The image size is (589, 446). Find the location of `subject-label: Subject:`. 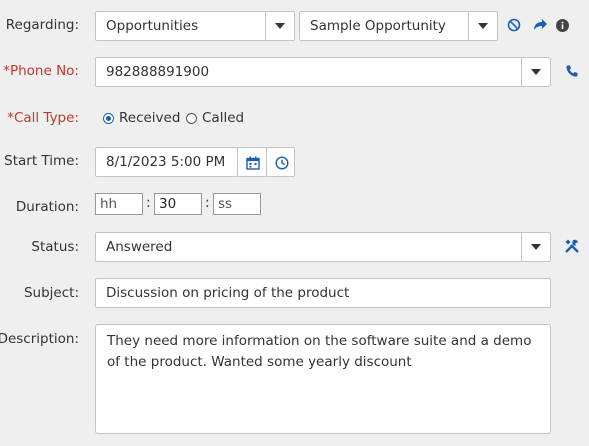

subject-label: Subject: is located at coordinates (51, 293).